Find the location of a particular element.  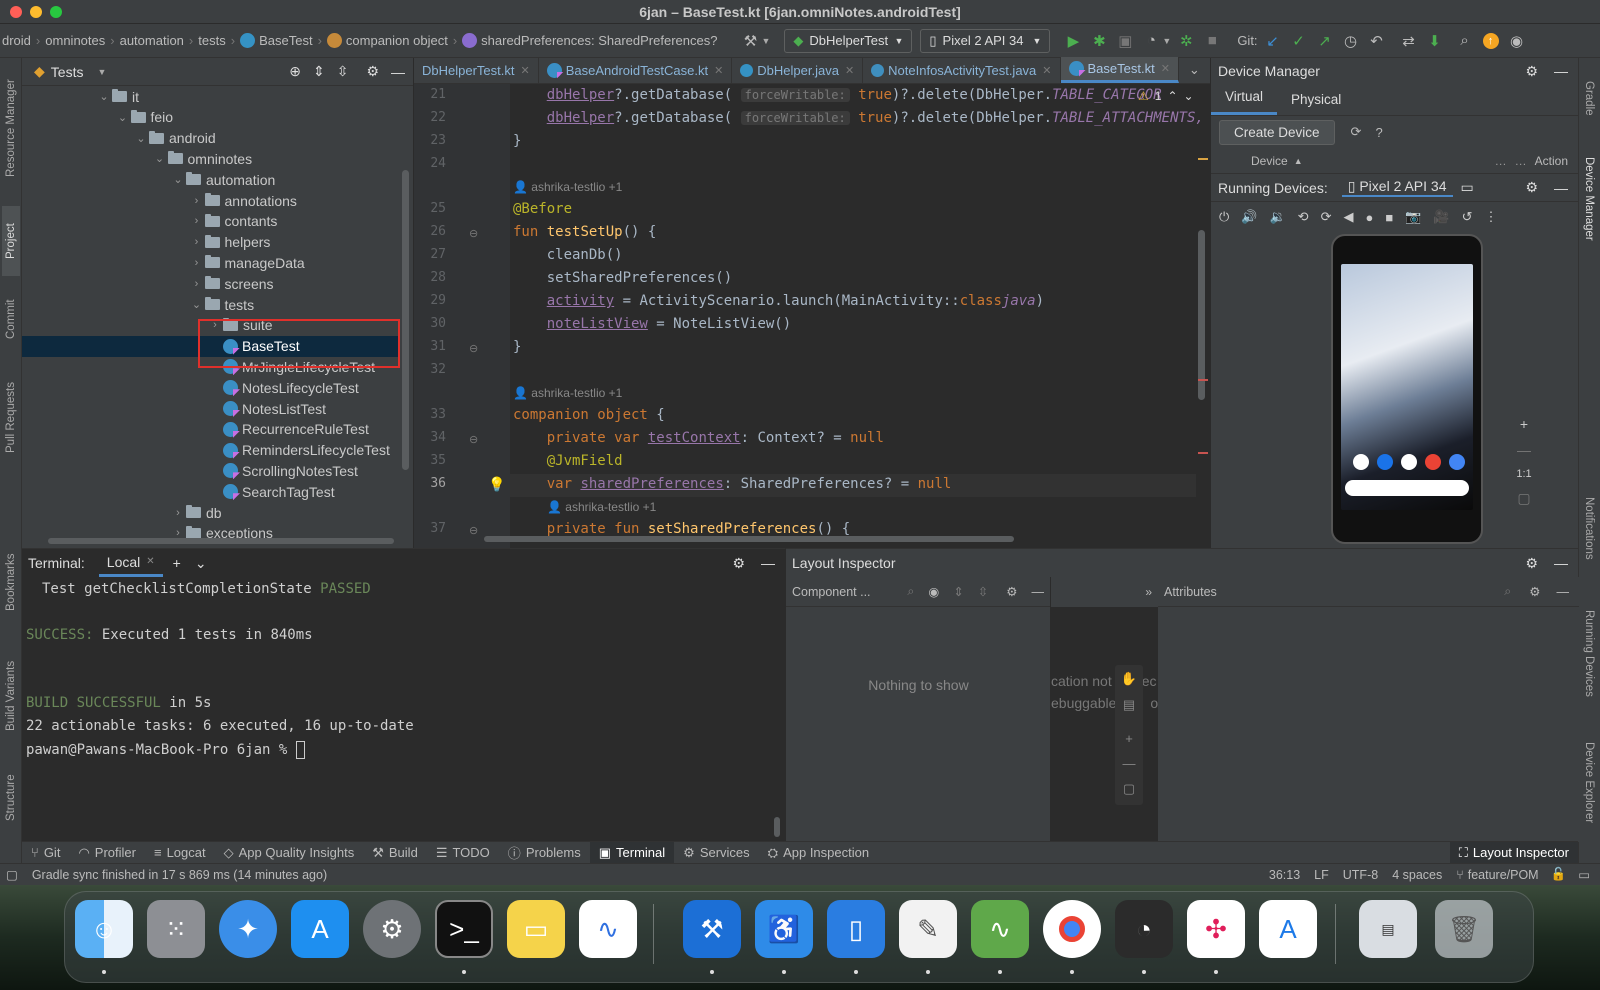

zoom-out-icon: — is located at coordinates (1129, 763).